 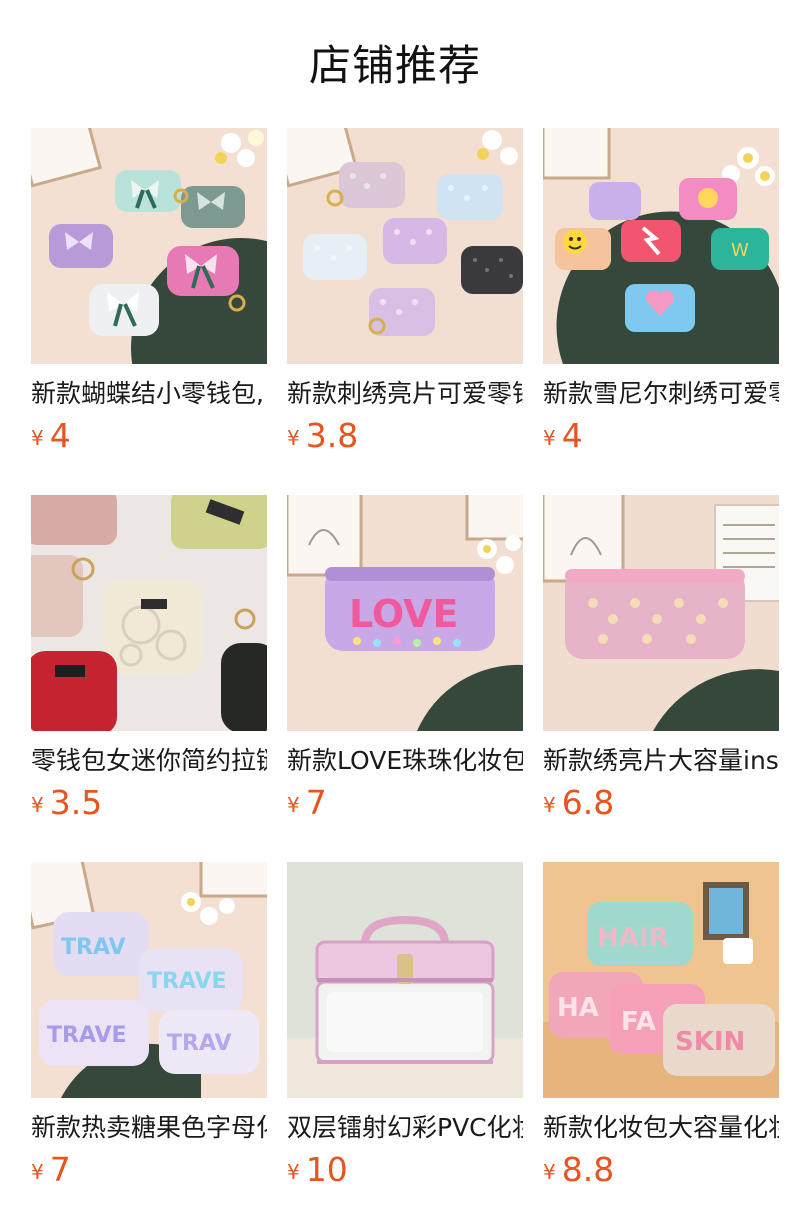 I want to click on svg-text: LOVE, so click(x=404, y=614).